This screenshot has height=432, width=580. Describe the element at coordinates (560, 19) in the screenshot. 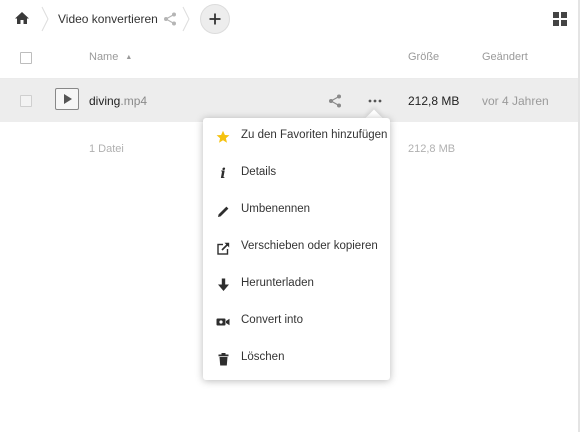

I see `grid-view-icon` at that location.